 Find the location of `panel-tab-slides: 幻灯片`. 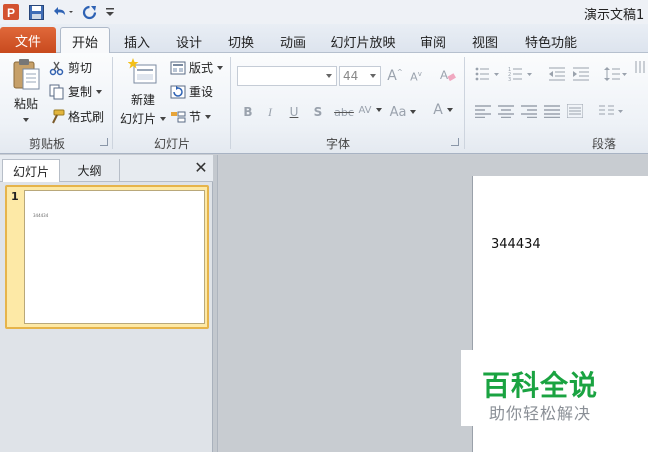

panel-tab-slides: 幻灯片 is located at coordinates (31, 170).